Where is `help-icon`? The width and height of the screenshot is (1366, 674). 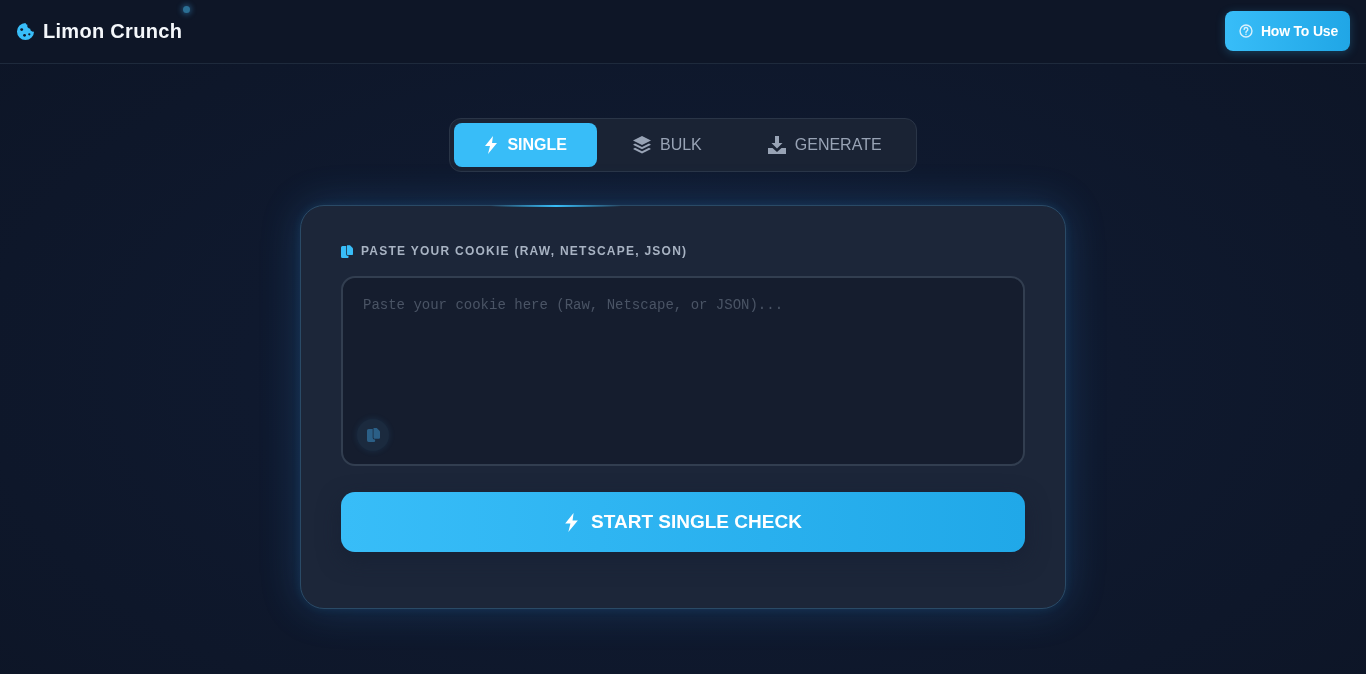
help-icon is located at coordinates (1245, 31).